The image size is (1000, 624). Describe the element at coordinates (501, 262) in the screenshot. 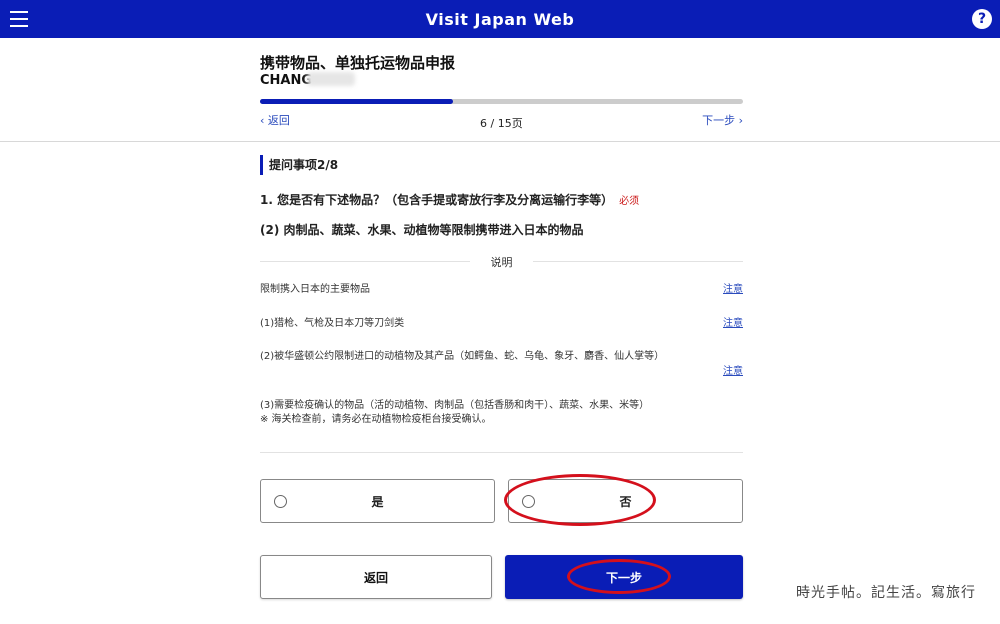

I see `explanation-label: 说明` at that location.